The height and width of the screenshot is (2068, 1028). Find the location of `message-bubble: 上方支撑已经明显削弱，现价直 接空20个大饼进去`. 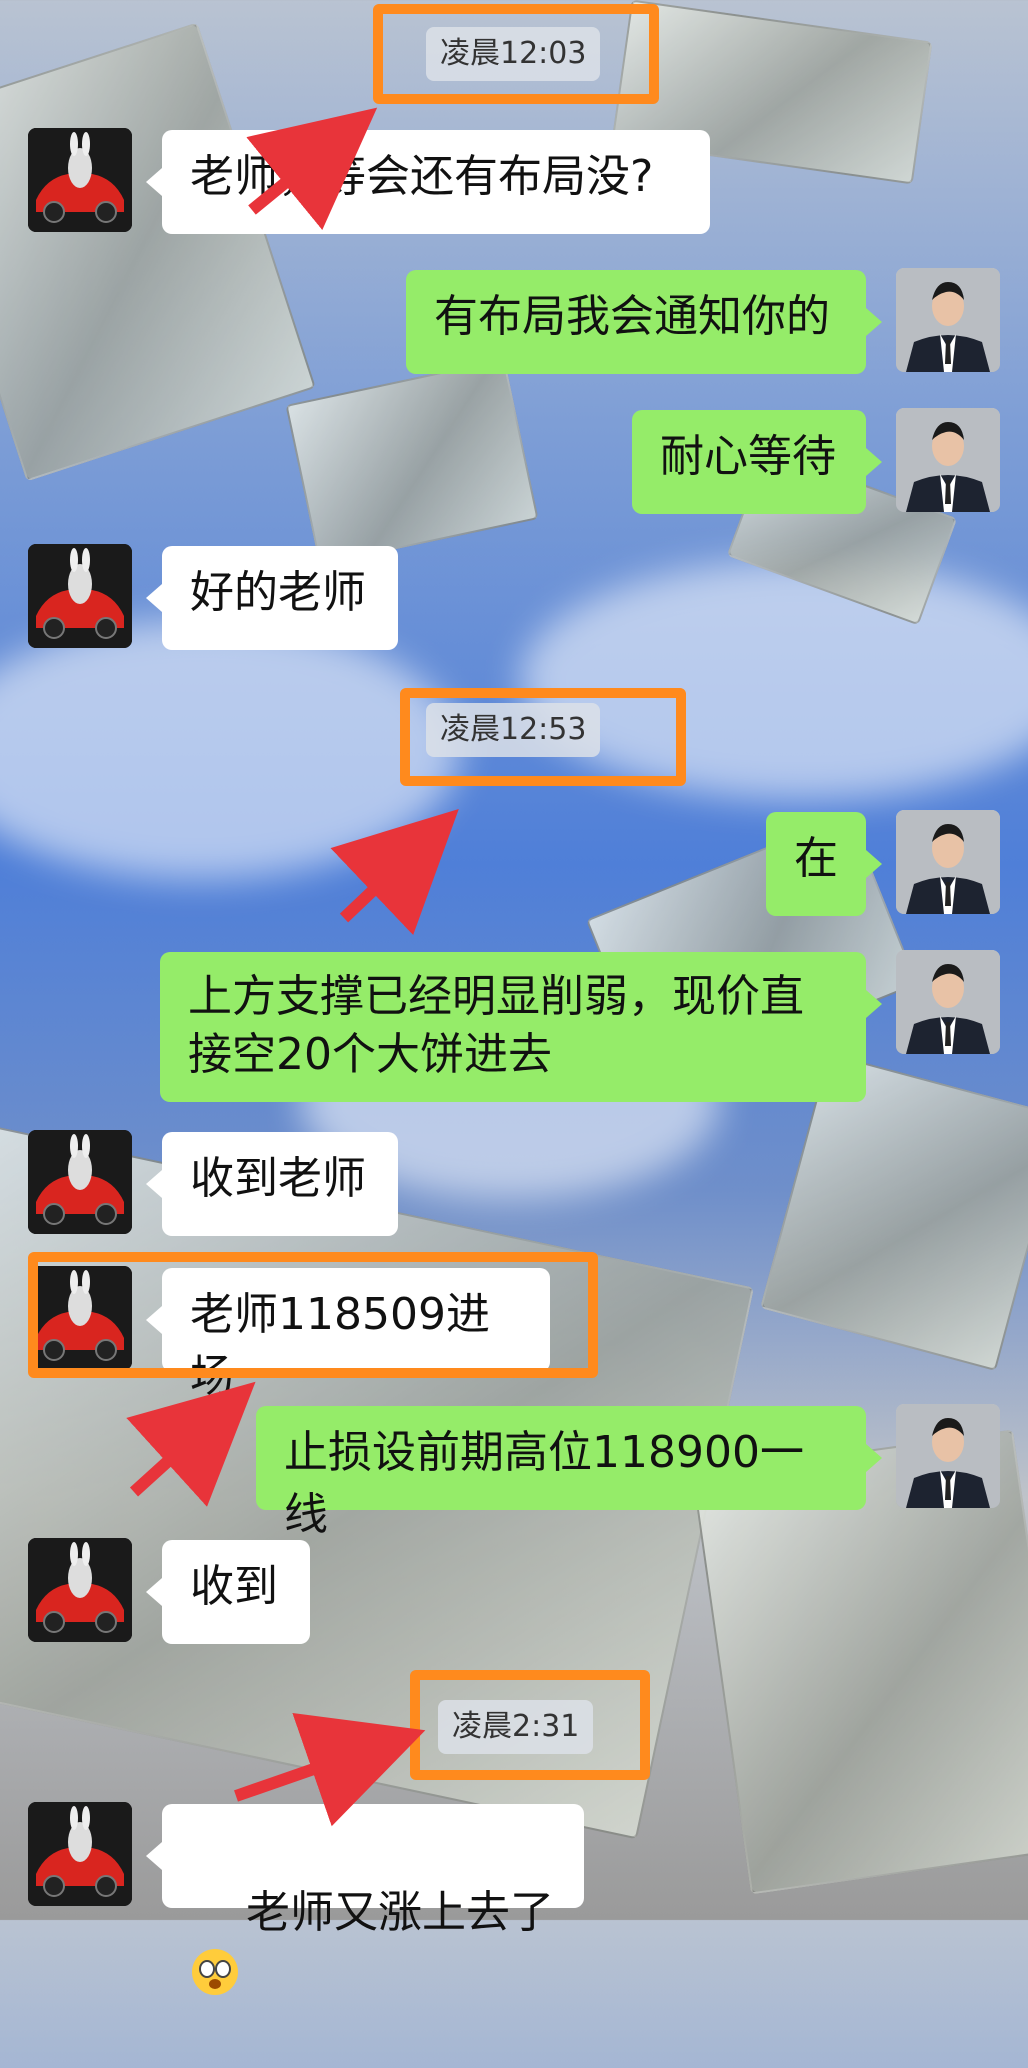

message-bubble: 上方支撑已经明显削弱，现价直 接空20个大饼进去 is located at coordinates (521, 1027).